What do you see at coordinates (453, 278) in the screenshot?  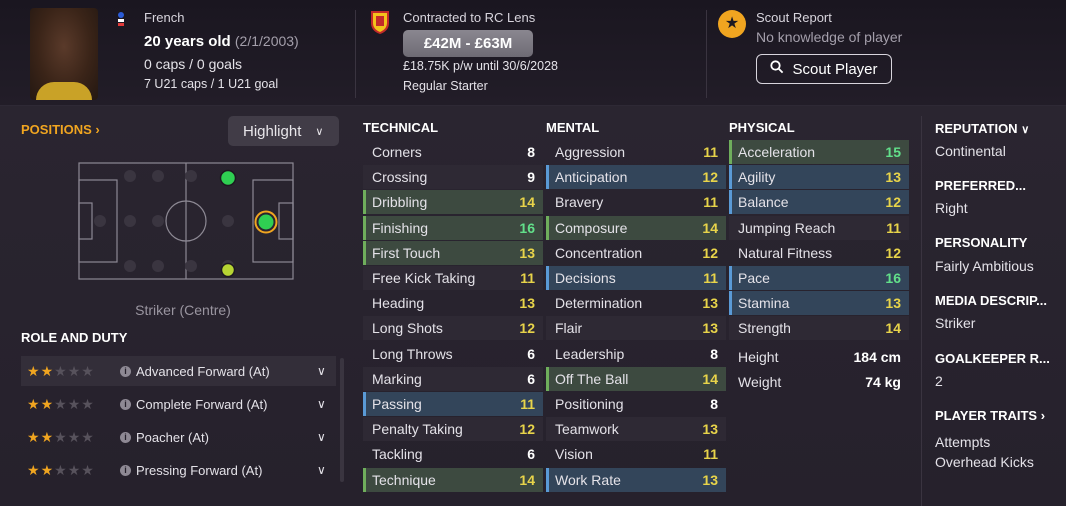 I see `technical-attribute-row: Free Kick Taking 11` at bounding box center [453, 278].